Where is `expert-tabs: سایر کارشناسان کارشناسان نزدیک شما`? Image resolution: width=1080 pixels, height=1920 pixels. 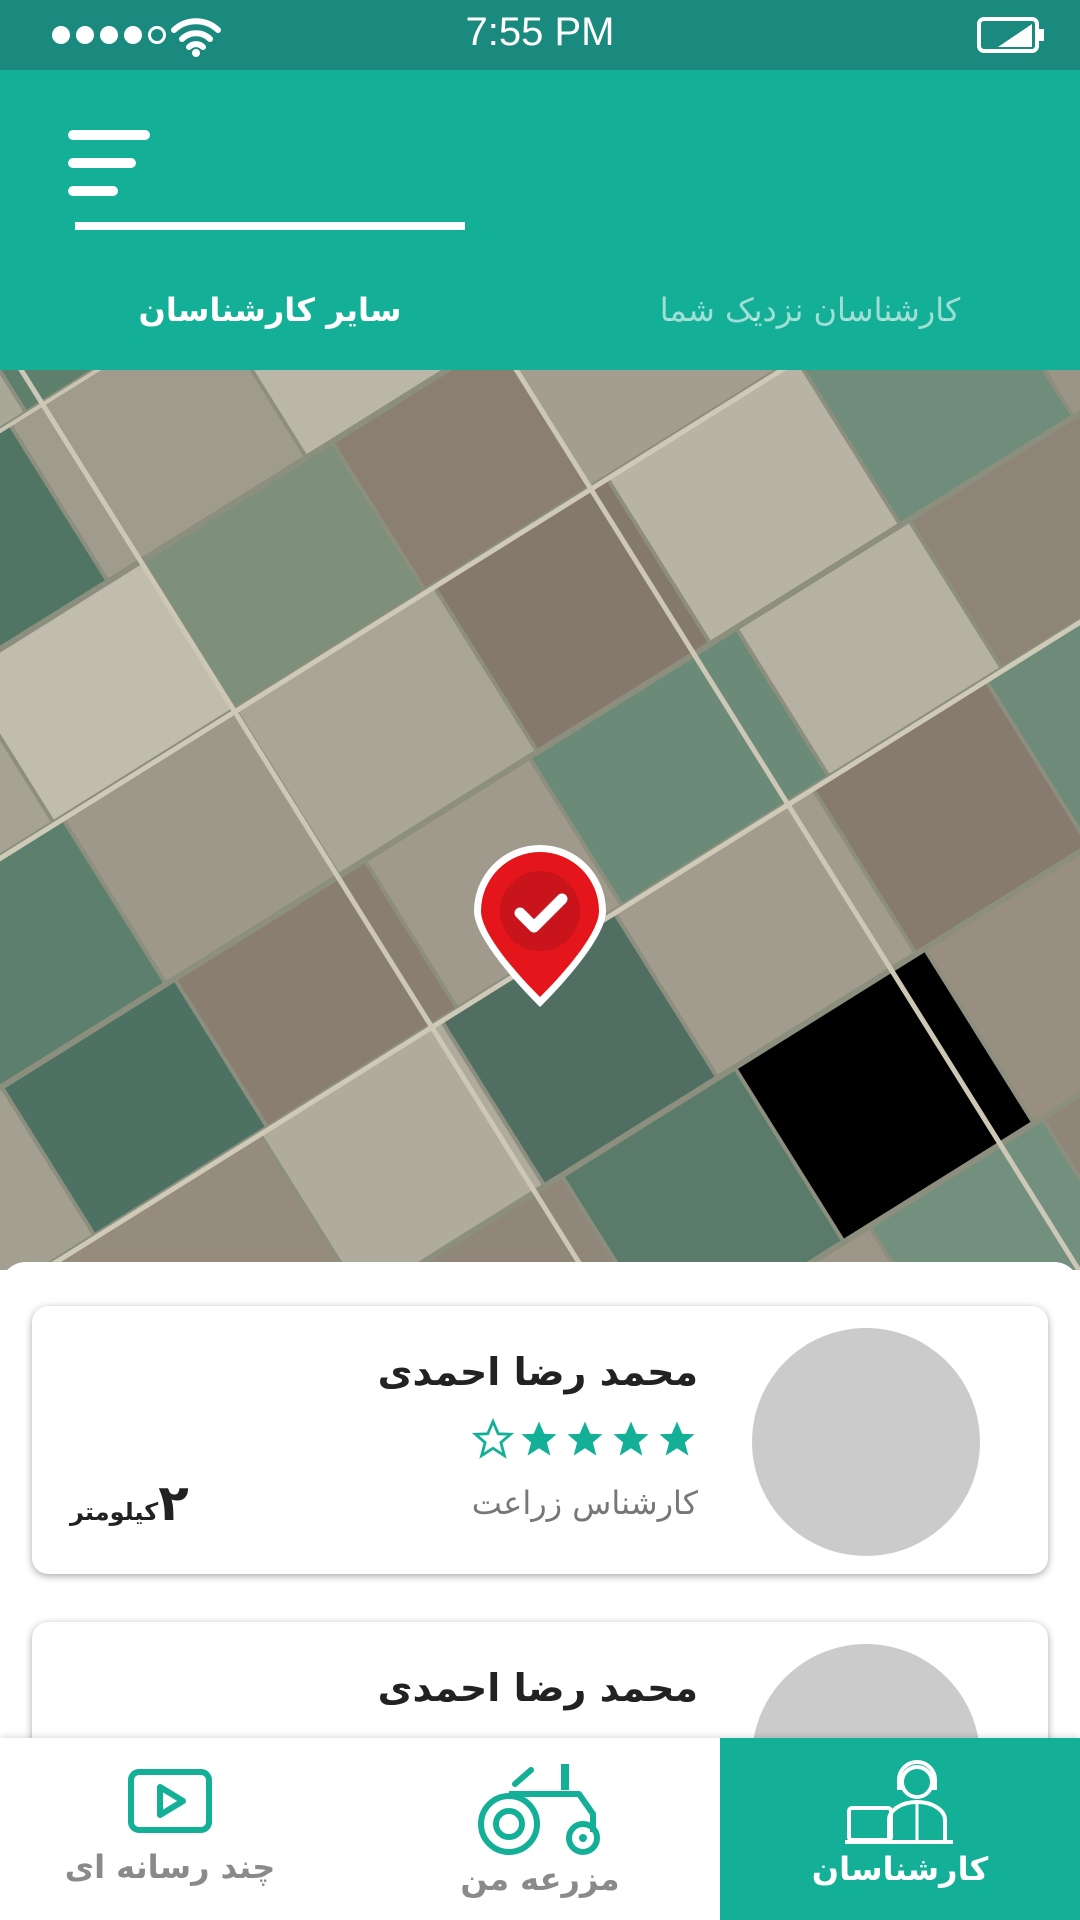
expert-tabs: سایر کارشناسان کارشناسان نزدیک شما is located at coordinates (540, 325).